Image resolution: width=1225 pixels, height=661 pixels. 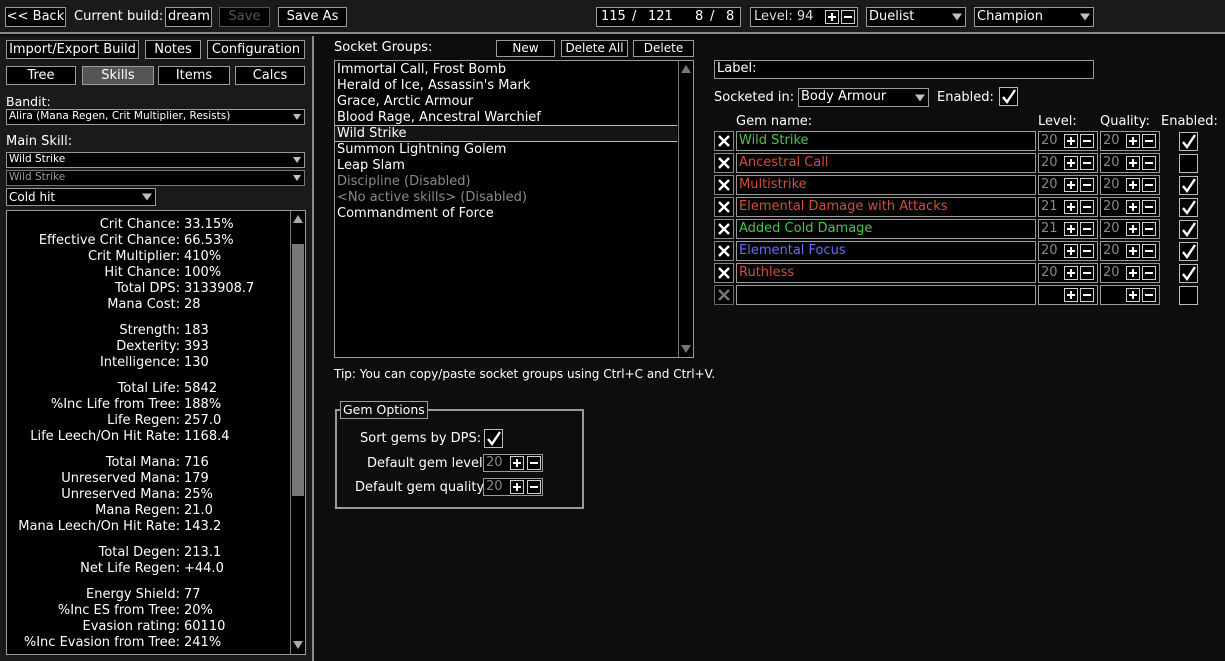 What do you see at coordinates (72, 49) in the screenshot?
I see `import-export-button: Import/Export Build` at bounding box center [72, 49].